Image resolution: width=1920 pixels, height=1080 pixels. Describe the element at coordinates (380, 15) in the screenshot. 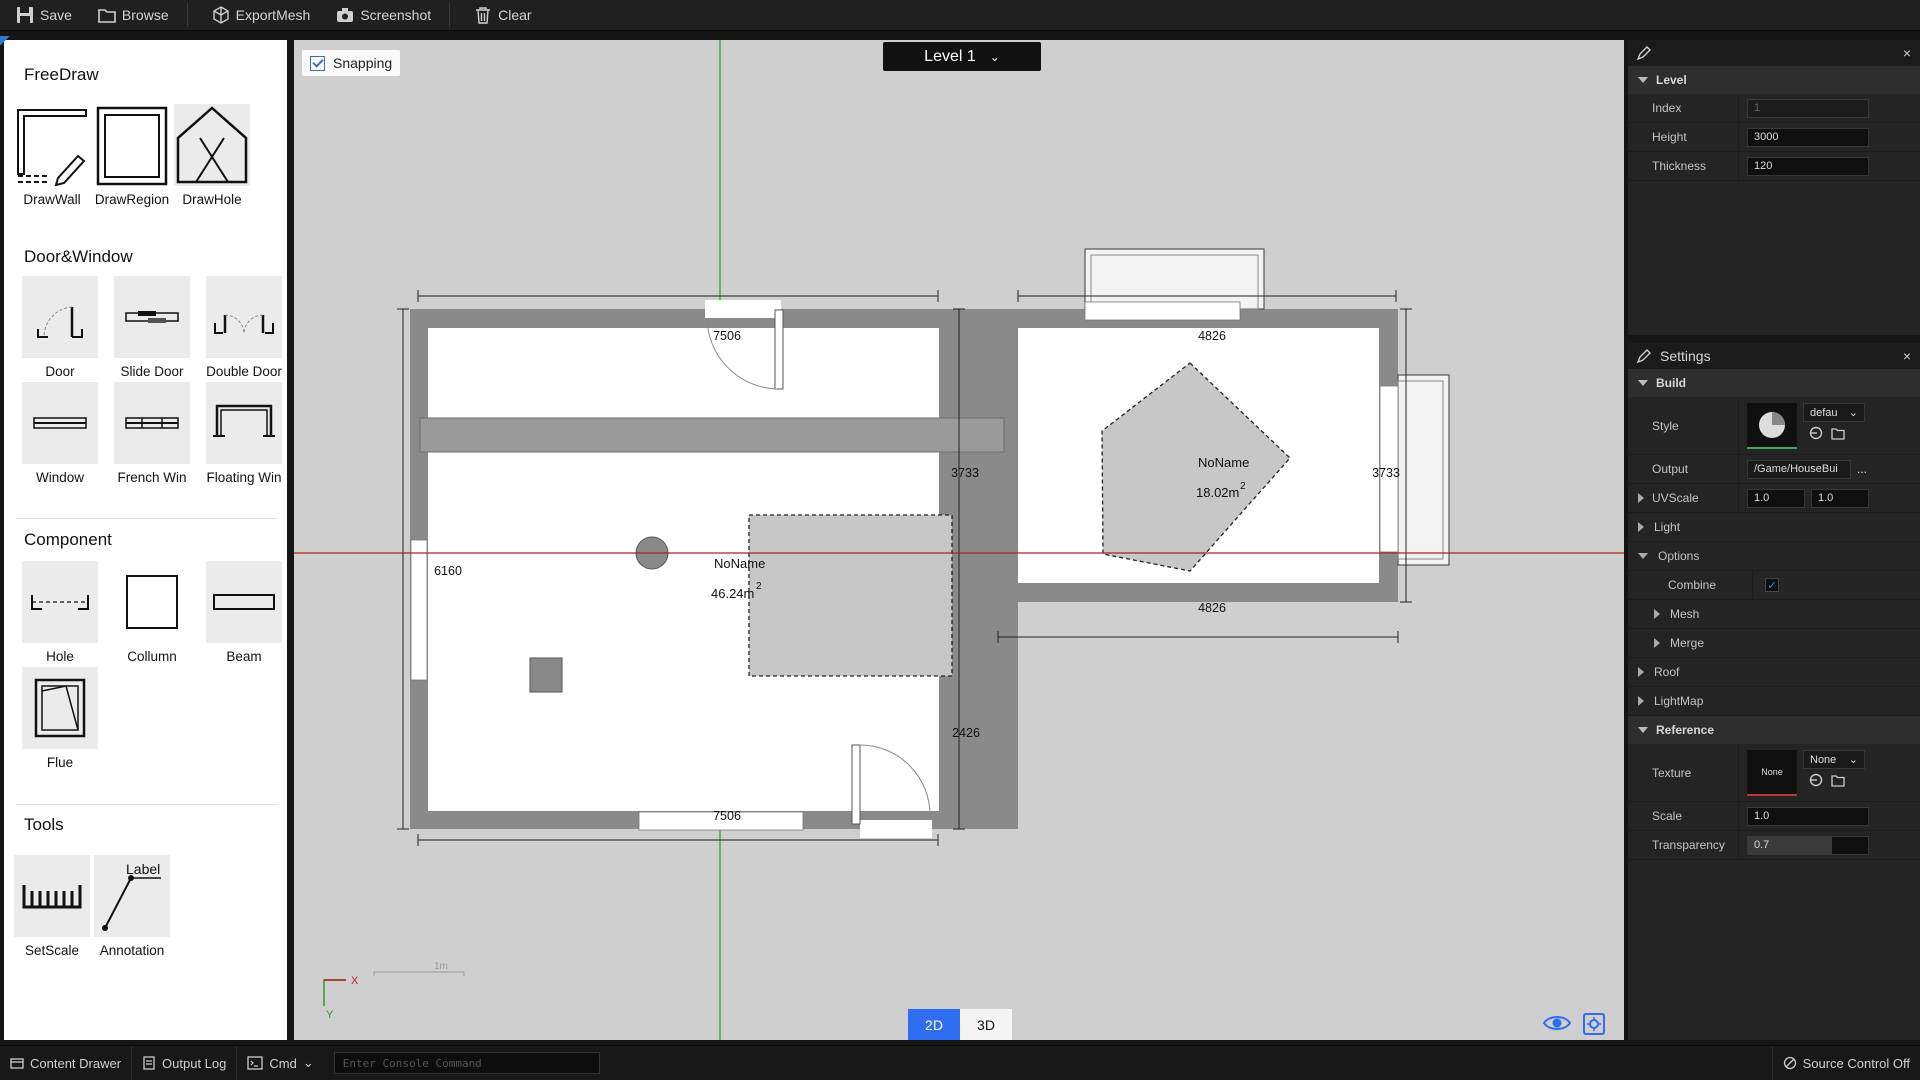

I see `screenshot-button: Screenshot` at that location.